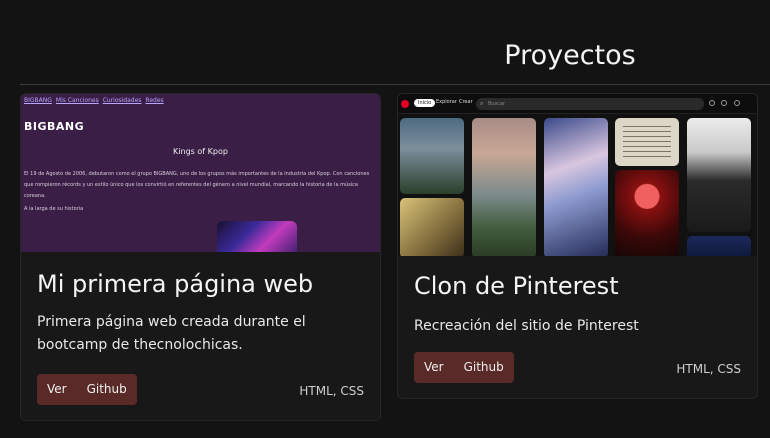  Describe the element at coordinates (497, 104) in the screenshot. I see `preview-search-placeholder: Buscar` at that location.